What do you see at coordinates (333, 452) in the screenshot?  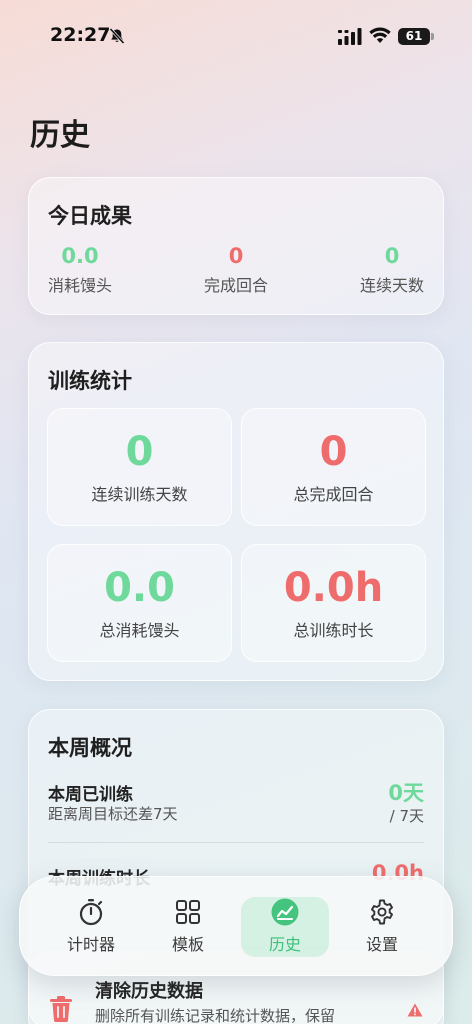 I see `tile-total-rounds-value: 0` at bounding box center [333, 452].